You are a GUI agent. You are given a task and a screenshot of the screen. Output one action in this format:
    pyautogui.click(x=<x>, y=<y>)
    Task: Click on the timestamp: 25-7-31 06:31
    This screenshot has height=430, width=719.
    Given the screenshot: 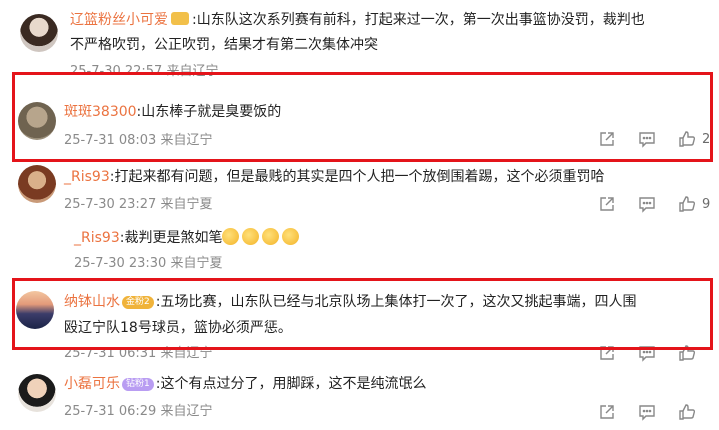 What is the action you would take?
    pyautogui.click(x=110, y=353)
    